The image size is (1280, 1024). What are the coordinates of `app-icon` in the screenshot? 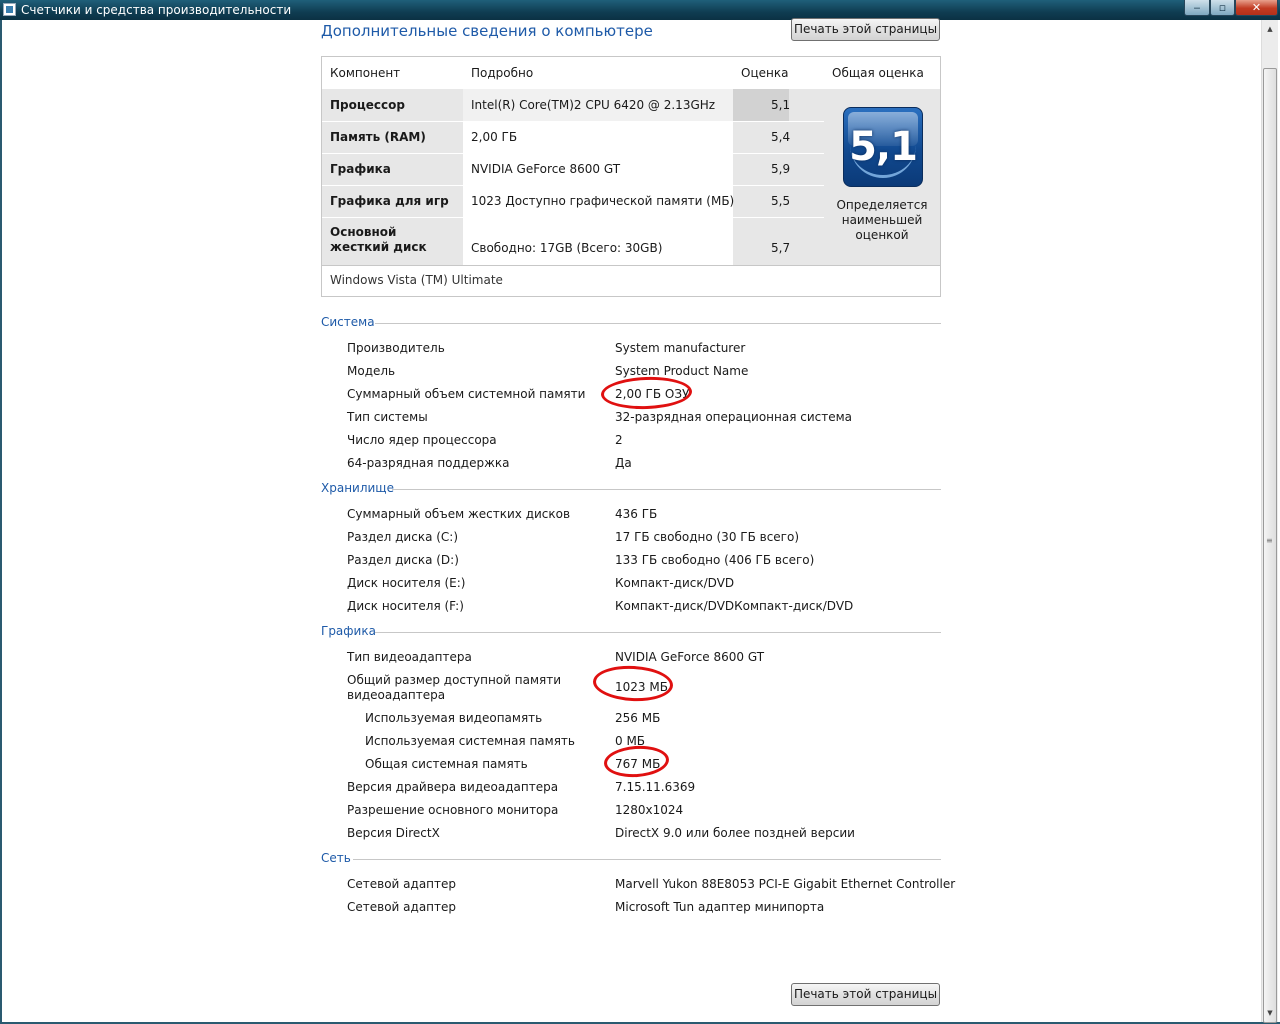 It's located at (9, 9).